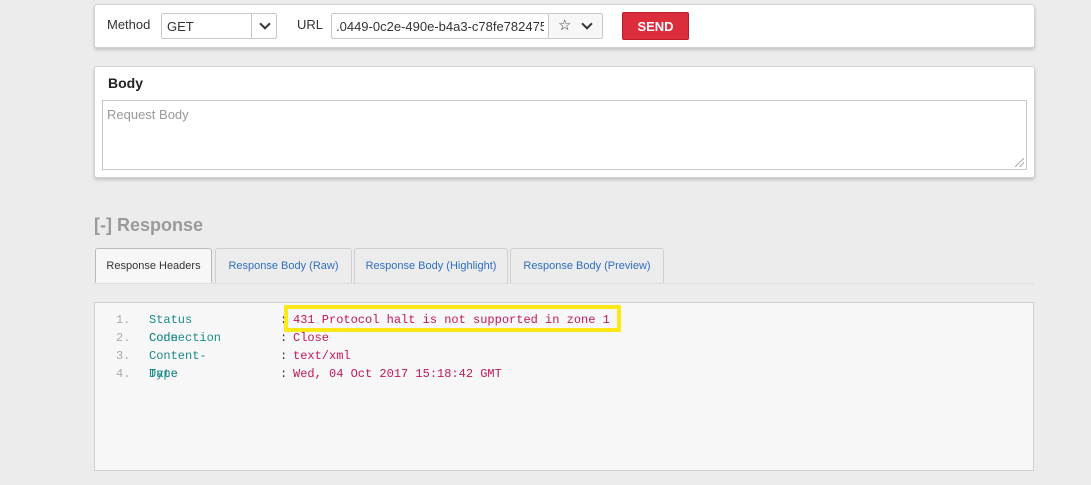 Image resolution: width=1091 pixels, height=485 pixels. Describe the element at coordinates (310, 24) in the screenshot. I see `url-label: URL` at that location.